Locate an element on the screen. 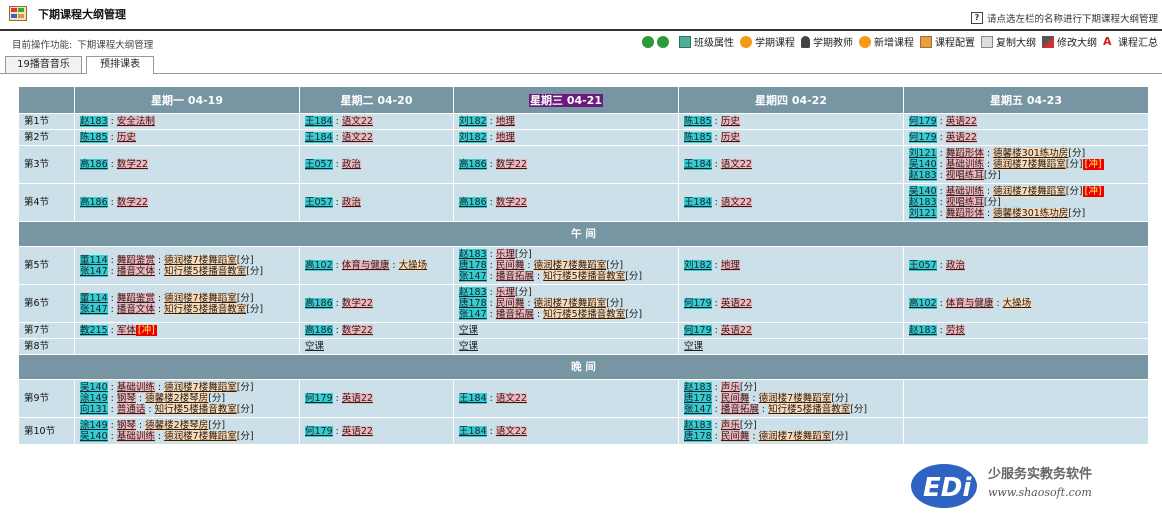  course-link: 声乐 is located at coordinates (730, 425).